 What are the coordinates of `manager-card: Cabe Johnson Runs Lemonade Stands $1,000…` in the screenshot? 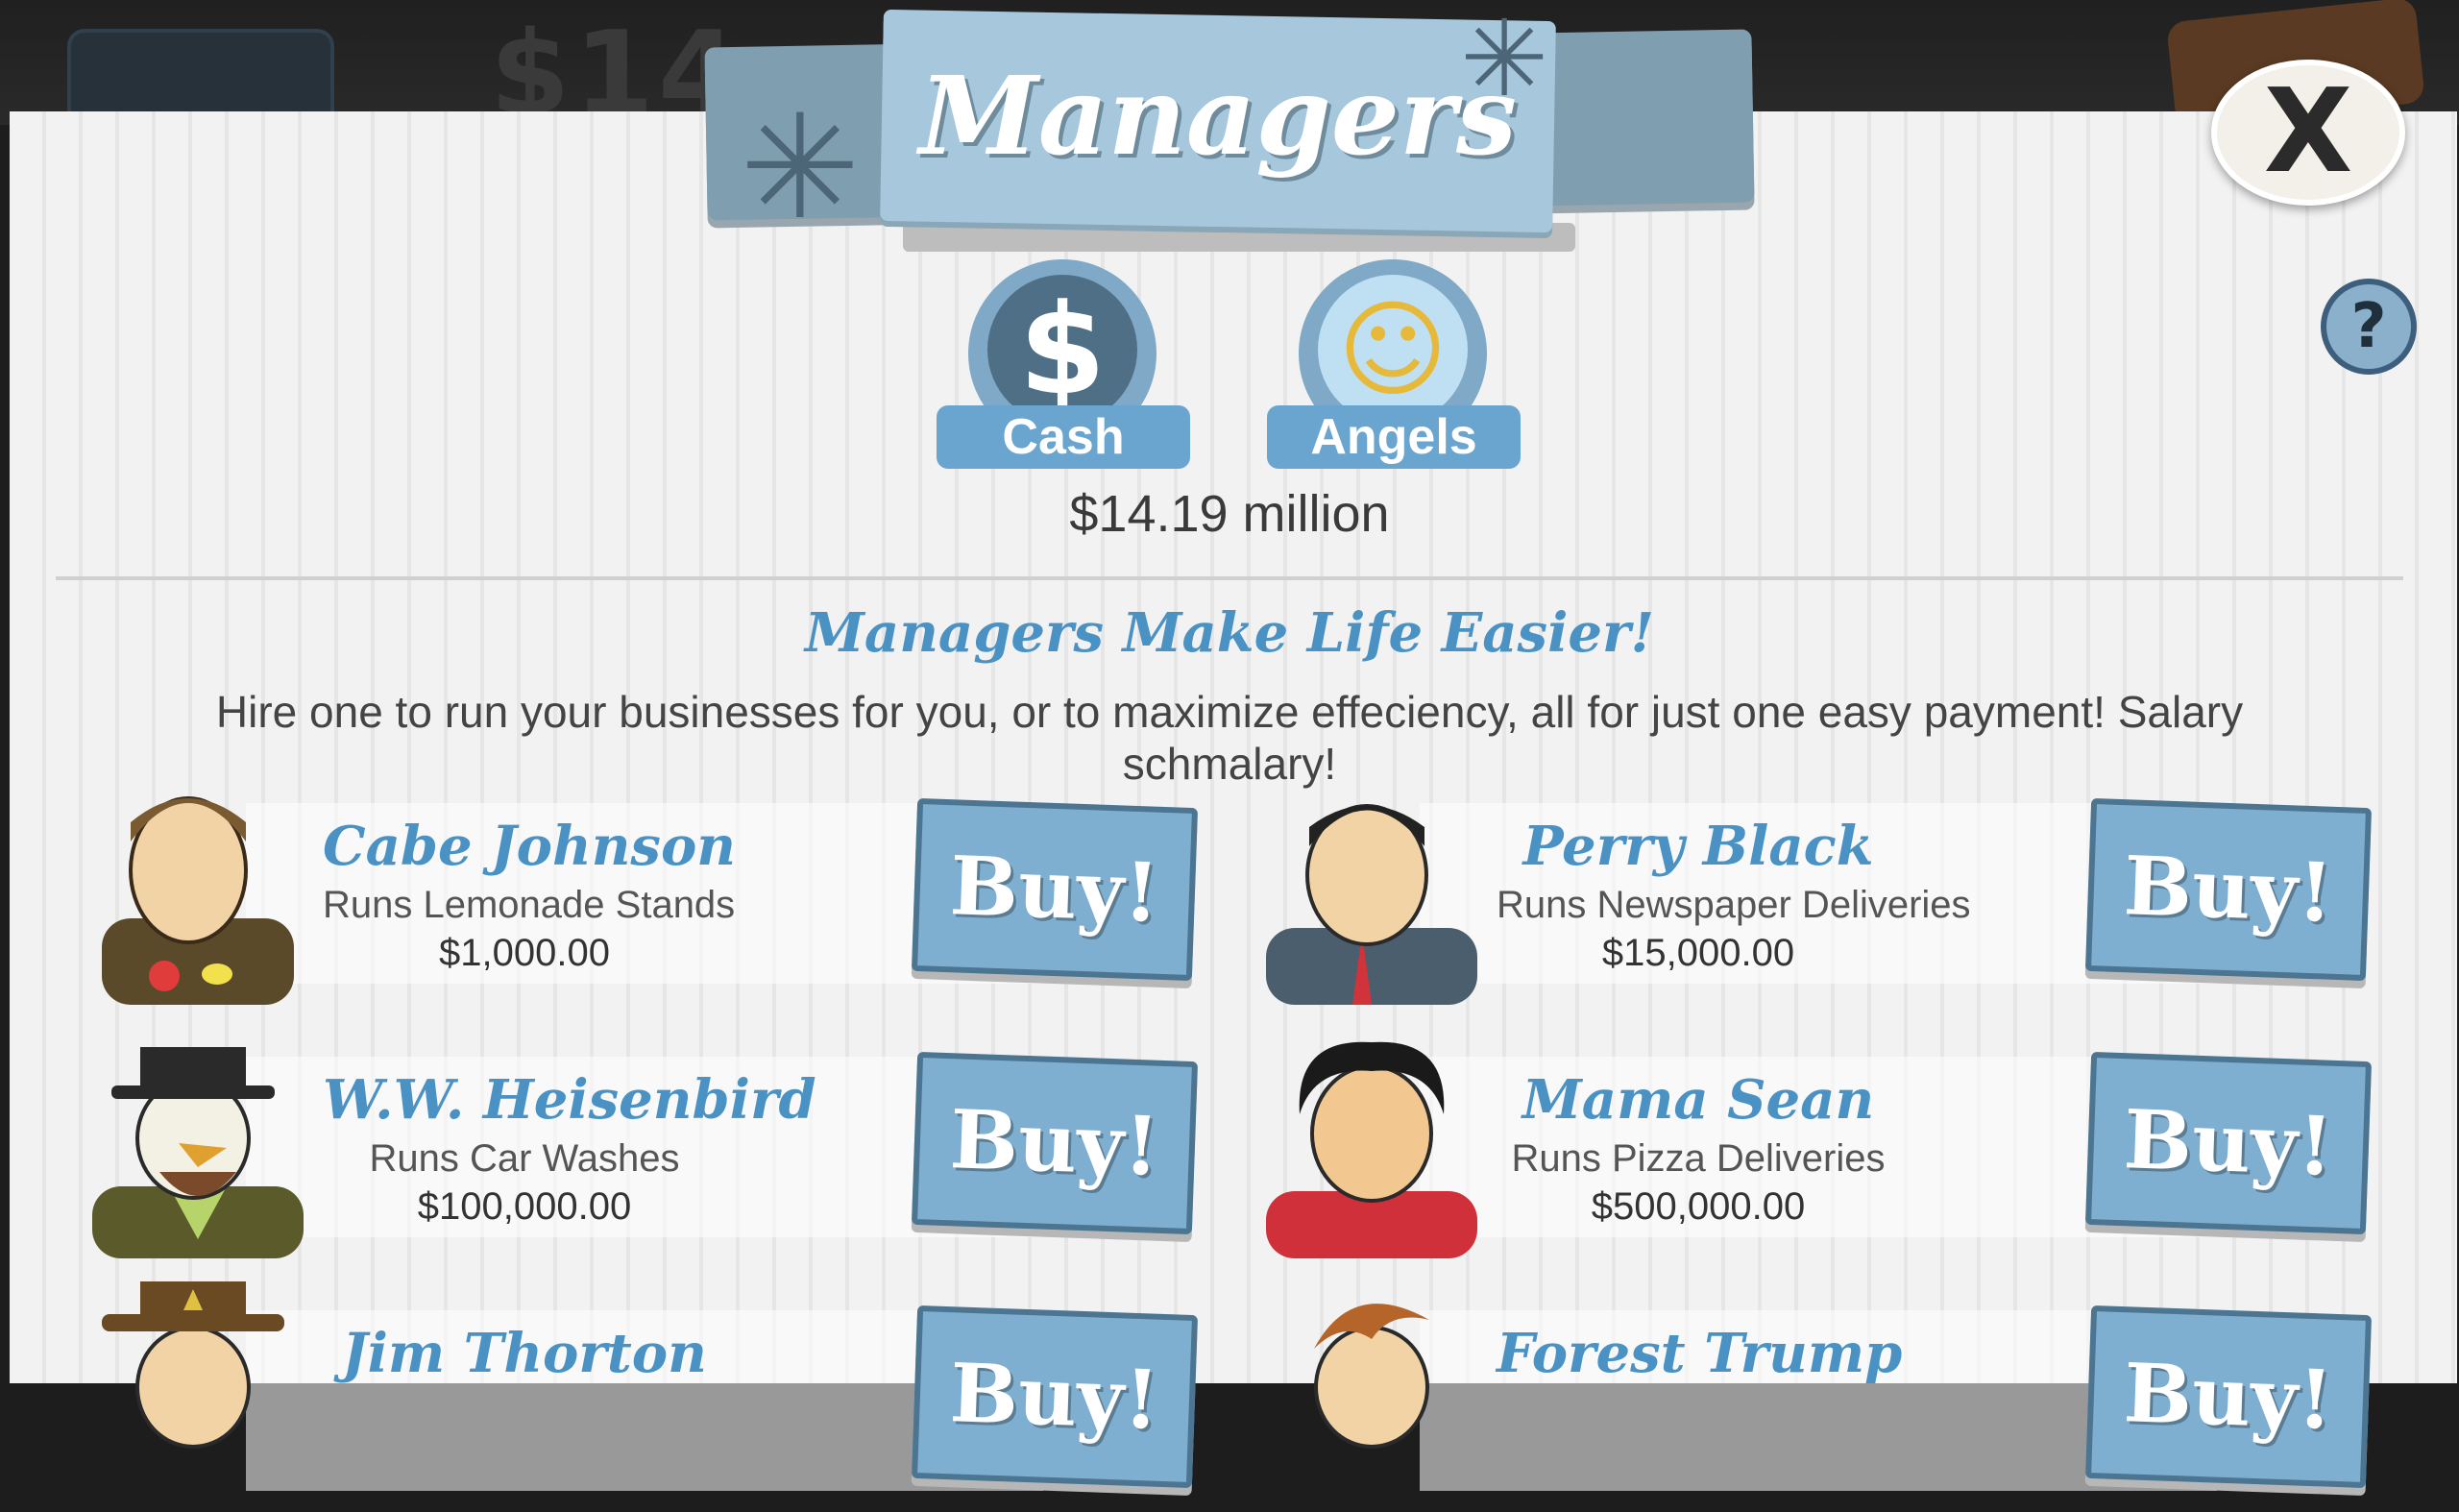 It's located at (641, 900).